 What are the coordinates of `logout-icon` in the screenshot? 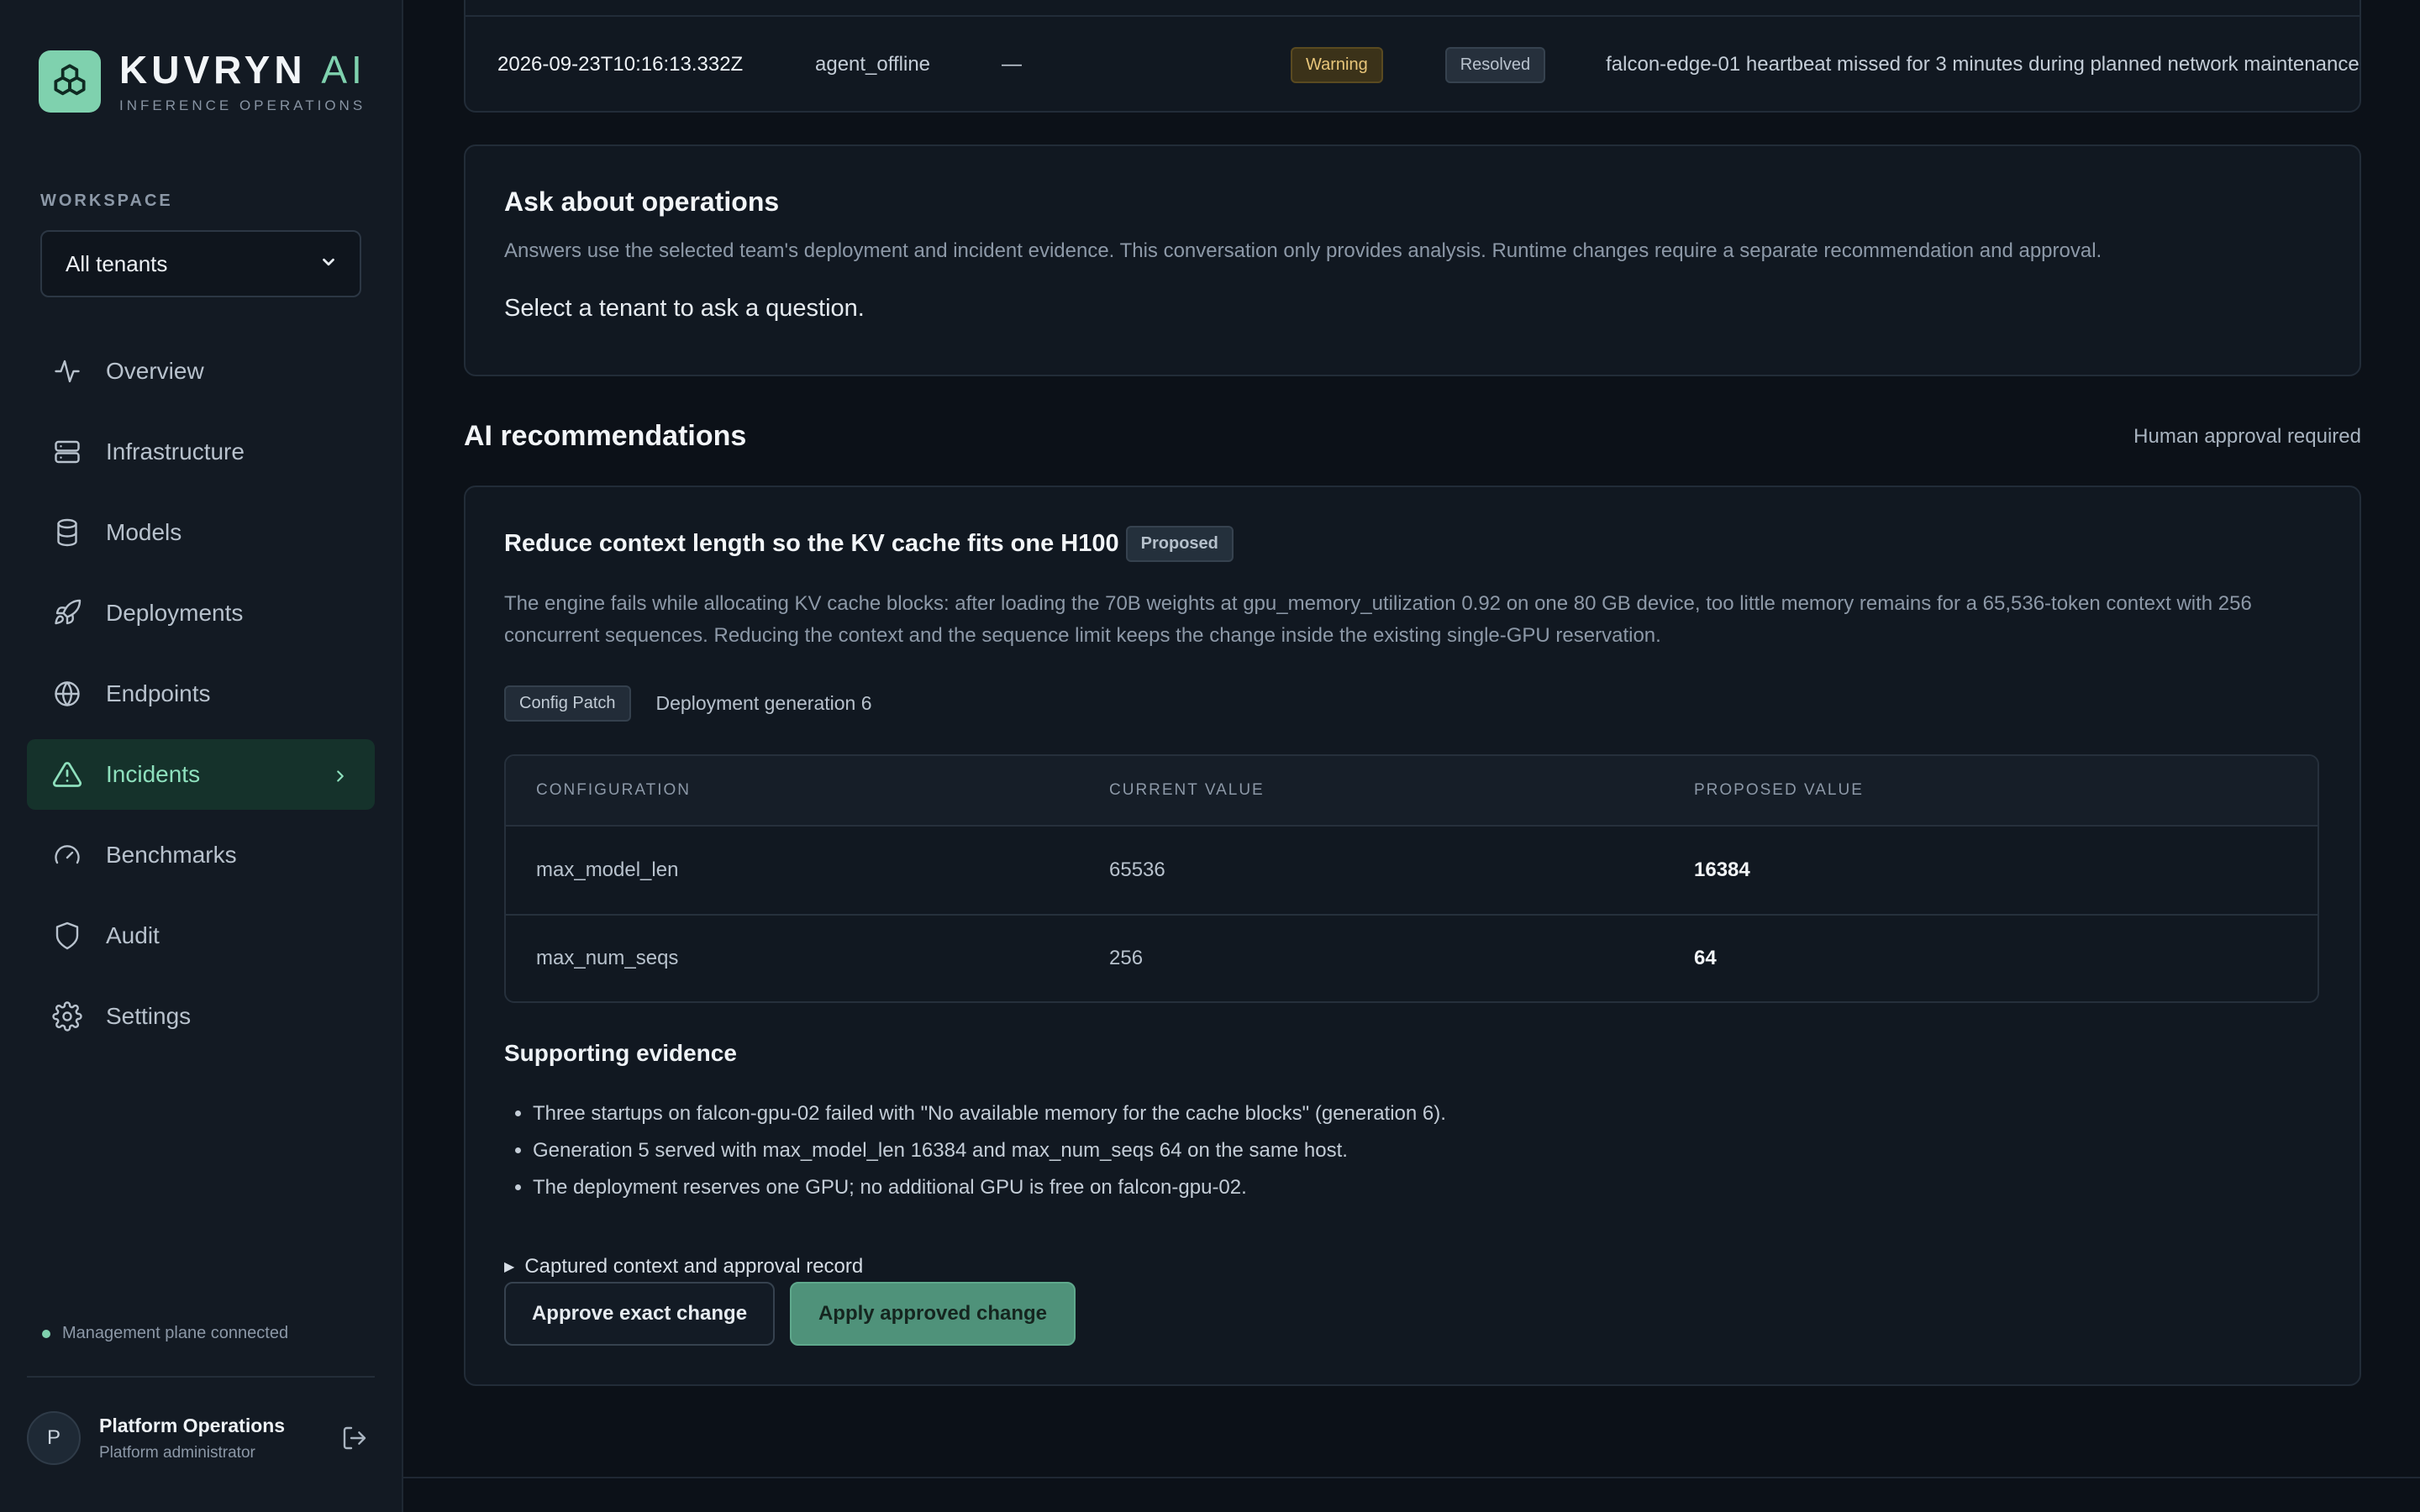 It's located at (354, 1440).